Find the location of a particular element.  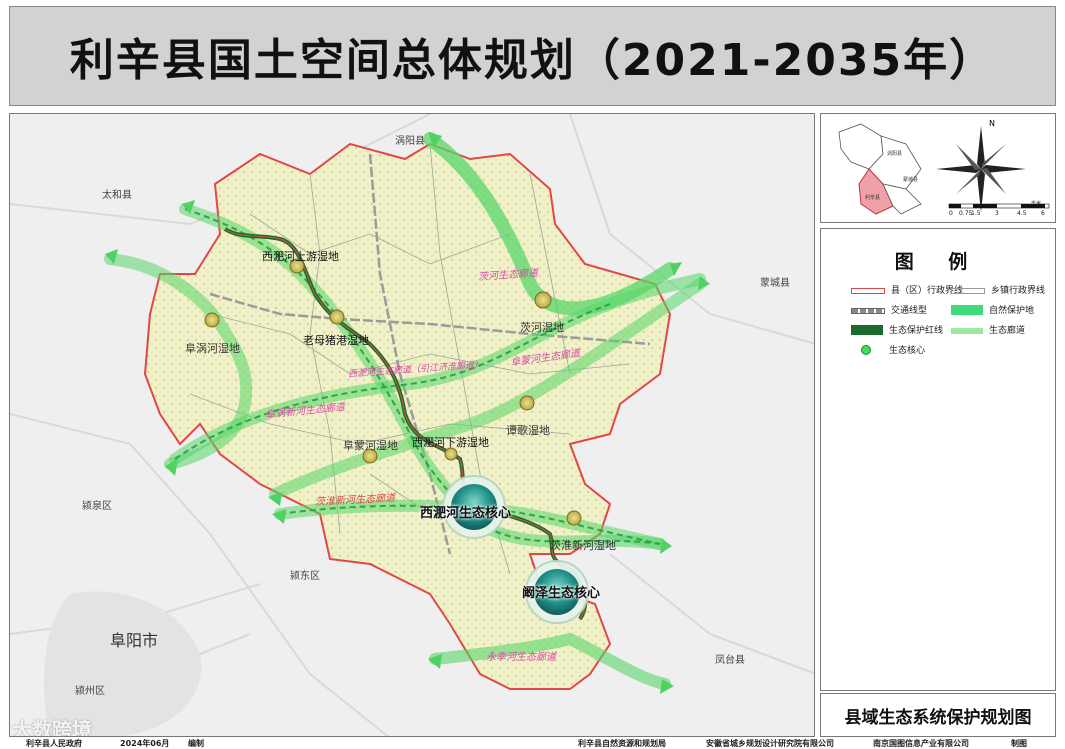

scale-tick: 6 is located at coordinates (1043, 213).